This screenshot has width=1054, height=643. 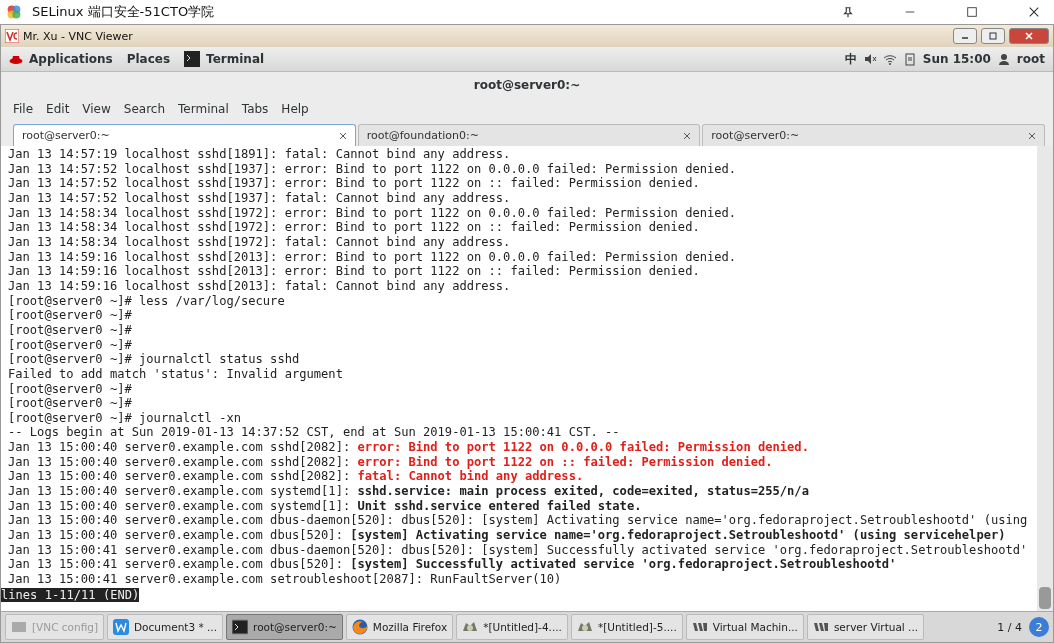 I want to click on pin-icon, so click(x=848, y=12).